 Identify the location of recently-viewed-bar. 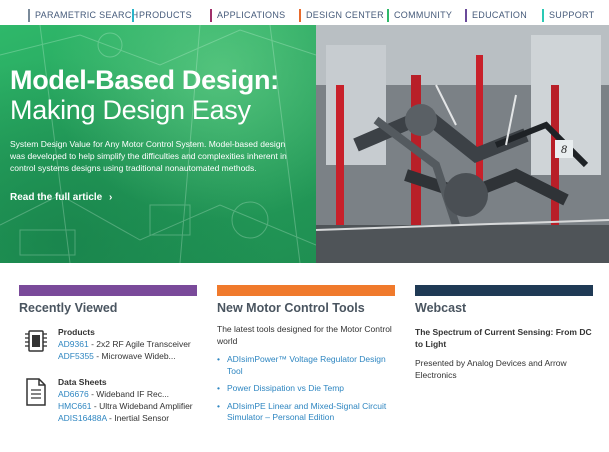
(108, 290).